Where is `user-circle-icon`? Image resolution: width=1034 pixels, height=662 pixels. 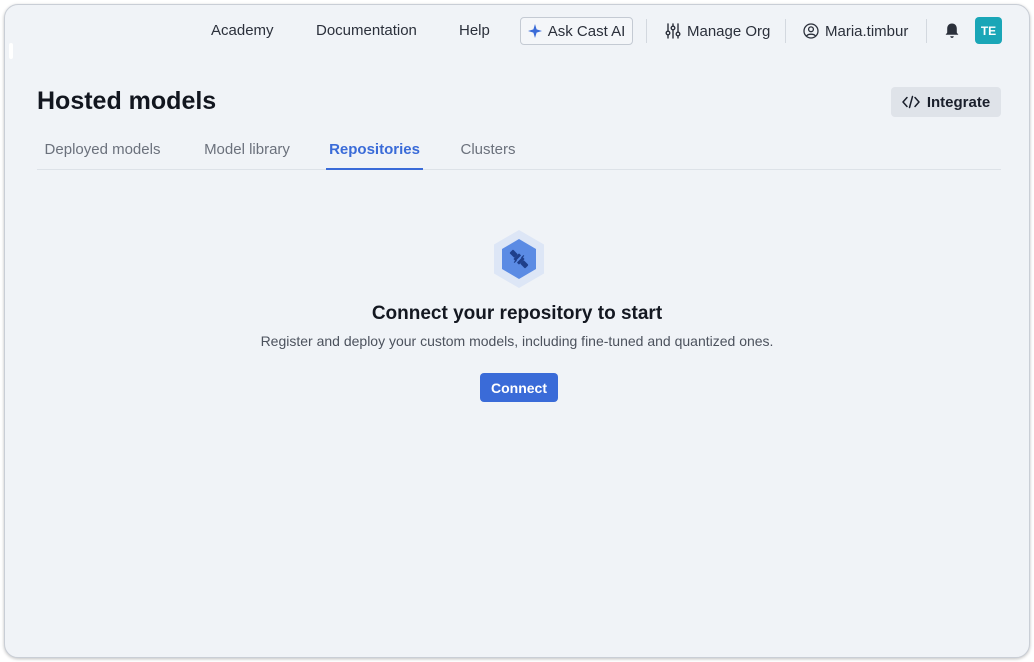 user-circle-icon is located at coordinates (811, 31).